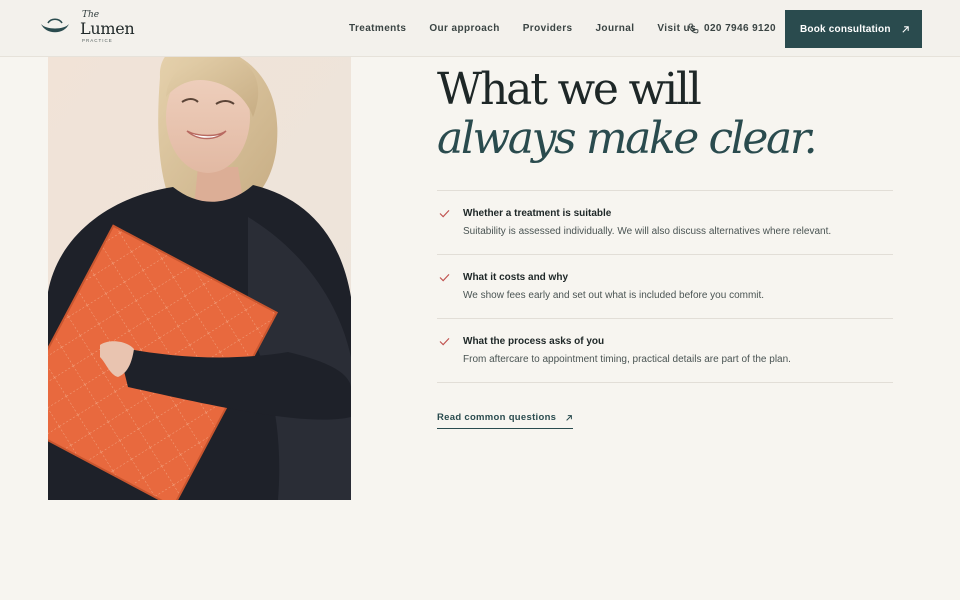 Image resolution: width=960 pixels, height=600 pixels. What do you see at coordinates (55, 25) in the screenshot?
I see `crescent-eye-icon` at bounding box center [55, 25].